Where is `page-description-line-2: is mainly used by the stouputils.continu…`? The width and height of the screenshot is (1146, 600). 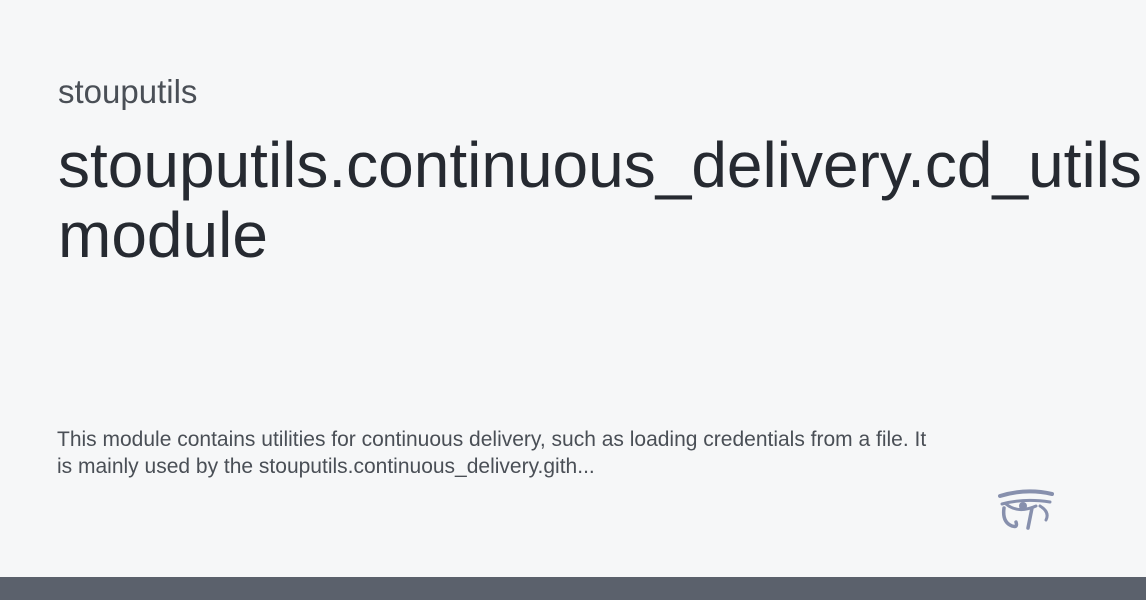
page-description-line-2: is mainly used by the stouputils.continu… is located at coordinates (326, 466).